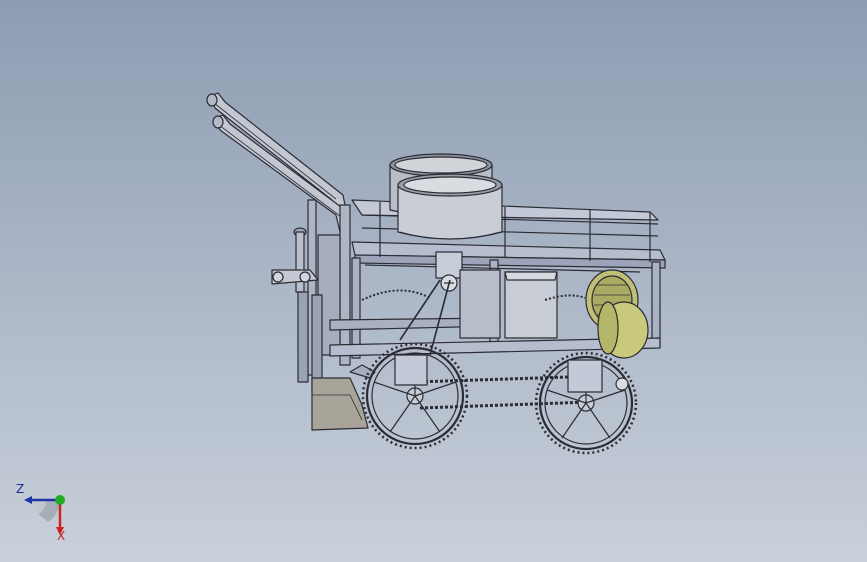 The width and height of the screenshot is (867, 562). What do you see at coordinates (20, 489) in the screenshot?
I see `triad-z-label: Z` at bounding box center [20, 489].